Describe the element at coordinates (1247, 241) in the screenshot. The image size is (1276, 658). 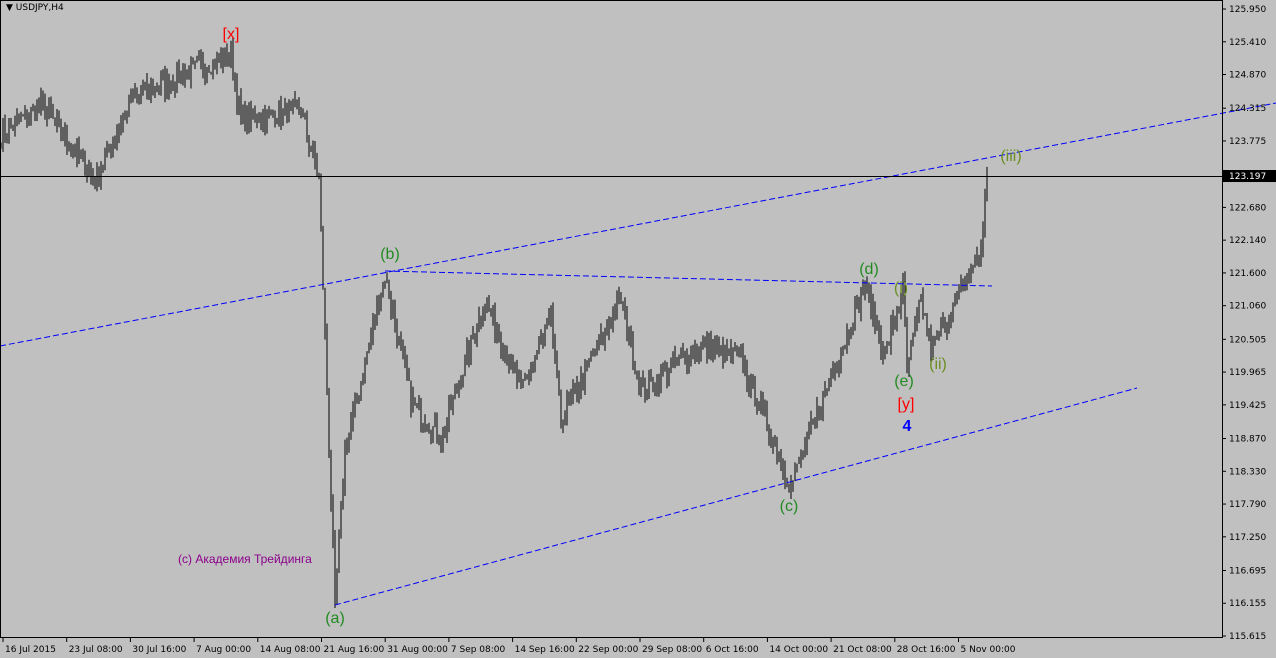
I see `y-tick-label: 122.140` at that location.